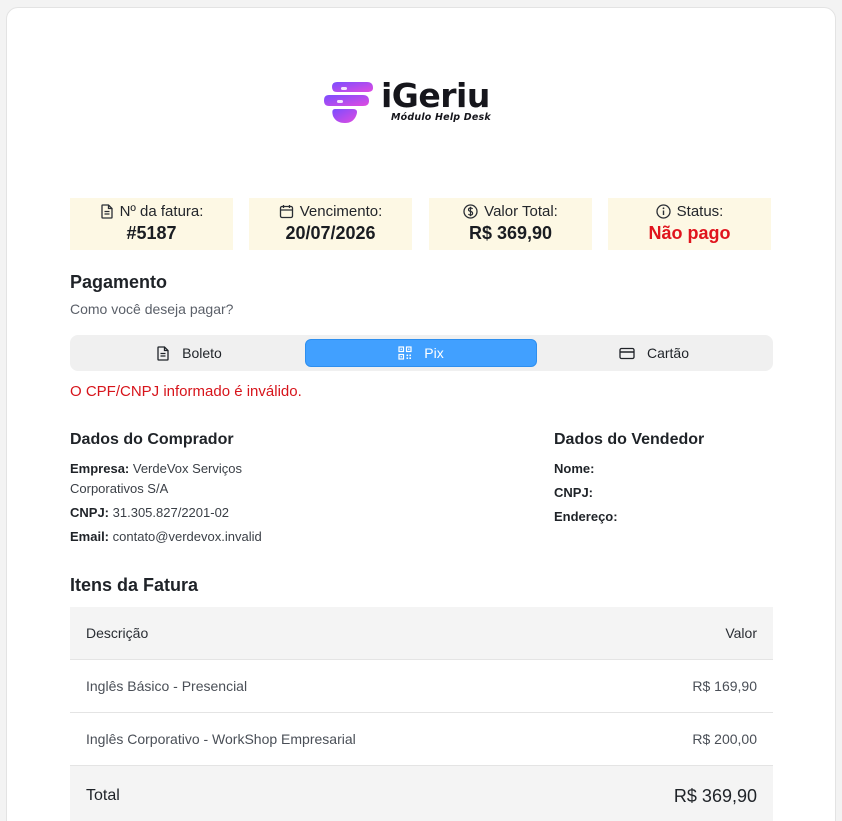 The image size is (842, 821). What do you see at coordinates (117, 633) in the screenshot?
I see `header-description: Descrição` at bounding box center [117, 633].